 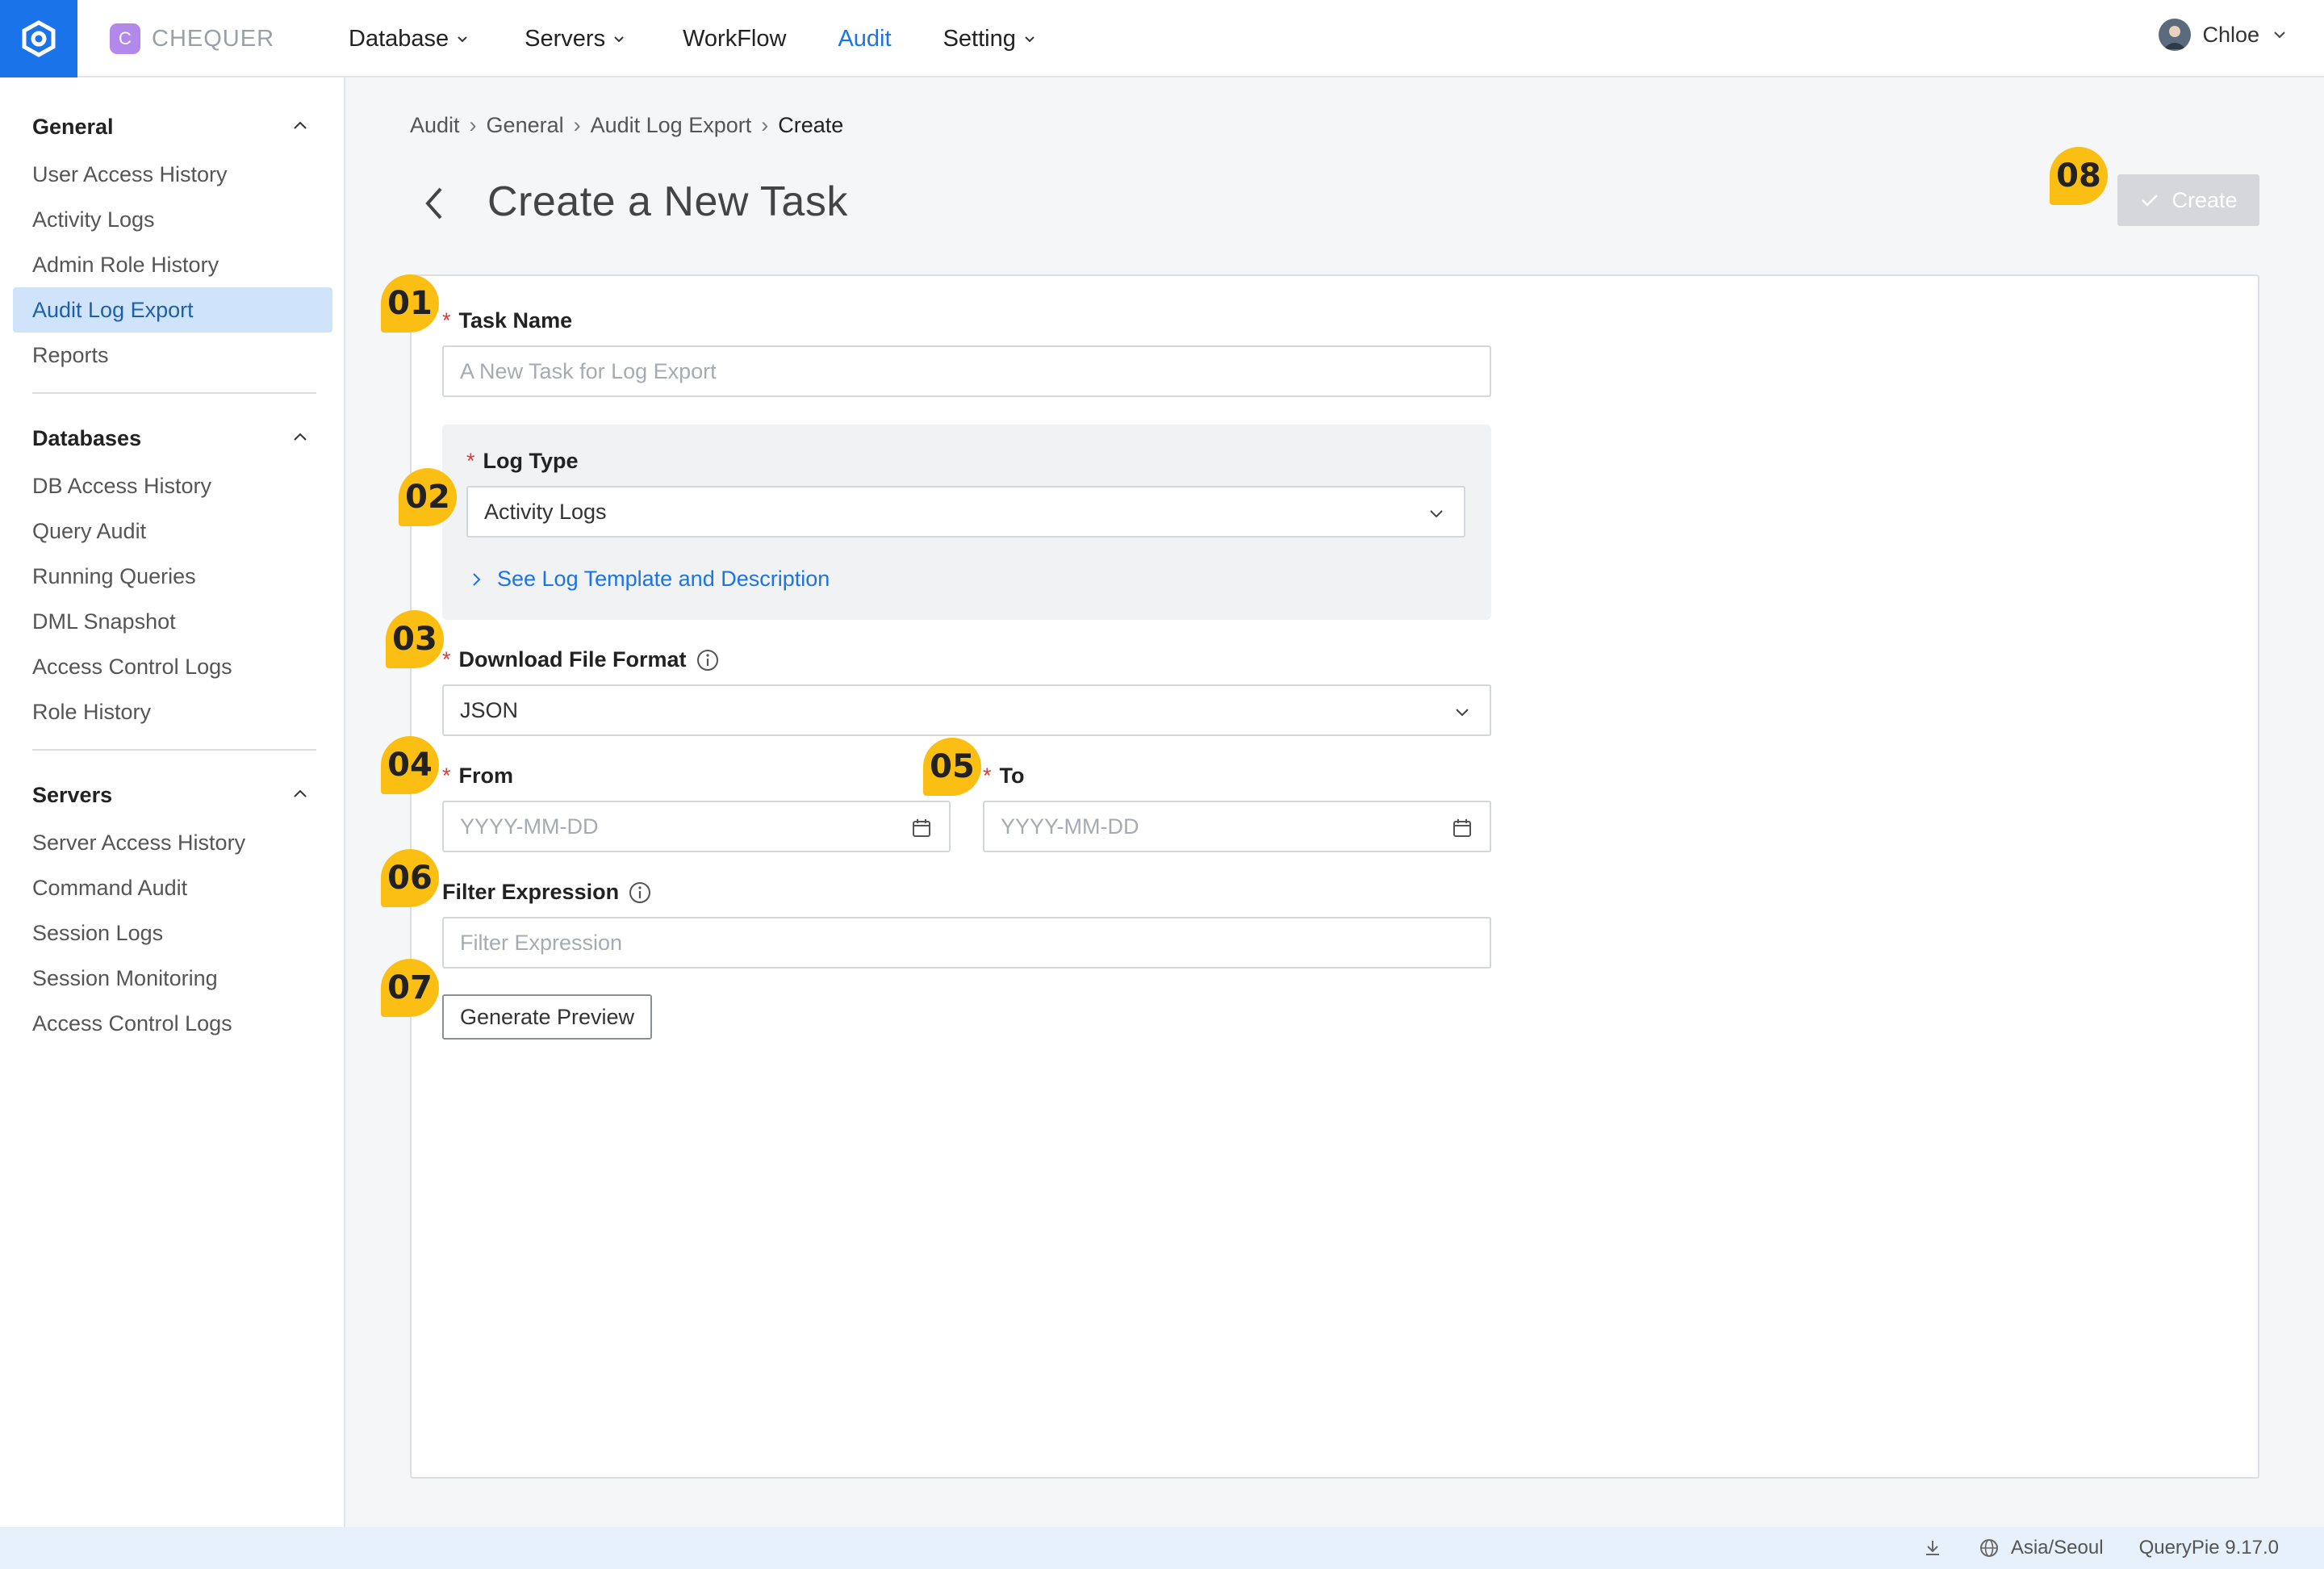 What do you see at coordinates (2176, 35) in the screenshot?
I see `avatar` at bounding box center [2176, 35].